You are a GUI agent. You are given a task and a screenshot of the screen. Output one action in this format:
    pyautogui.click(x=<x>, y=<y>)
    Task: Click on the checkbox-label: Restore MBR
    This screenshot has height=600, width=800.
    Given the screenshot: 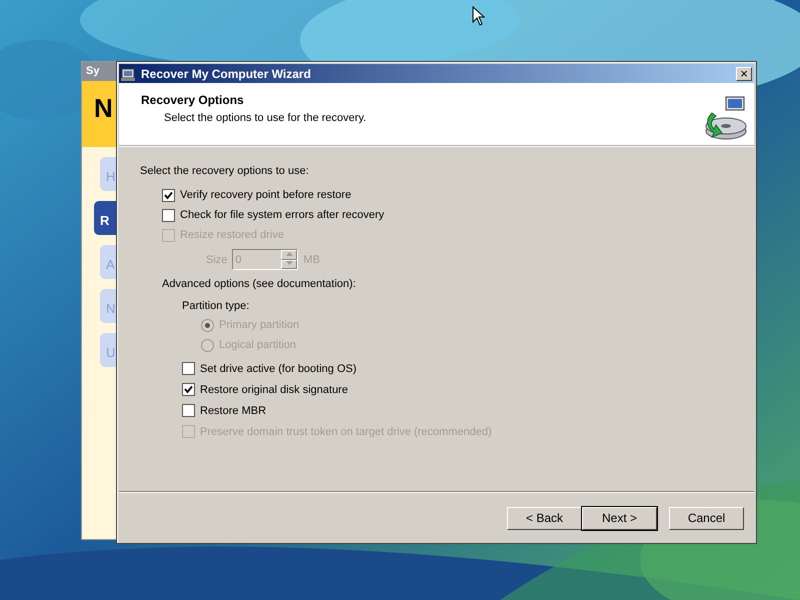 What is the action you would take?
    pyautogui.click(x=233, y=411)
    